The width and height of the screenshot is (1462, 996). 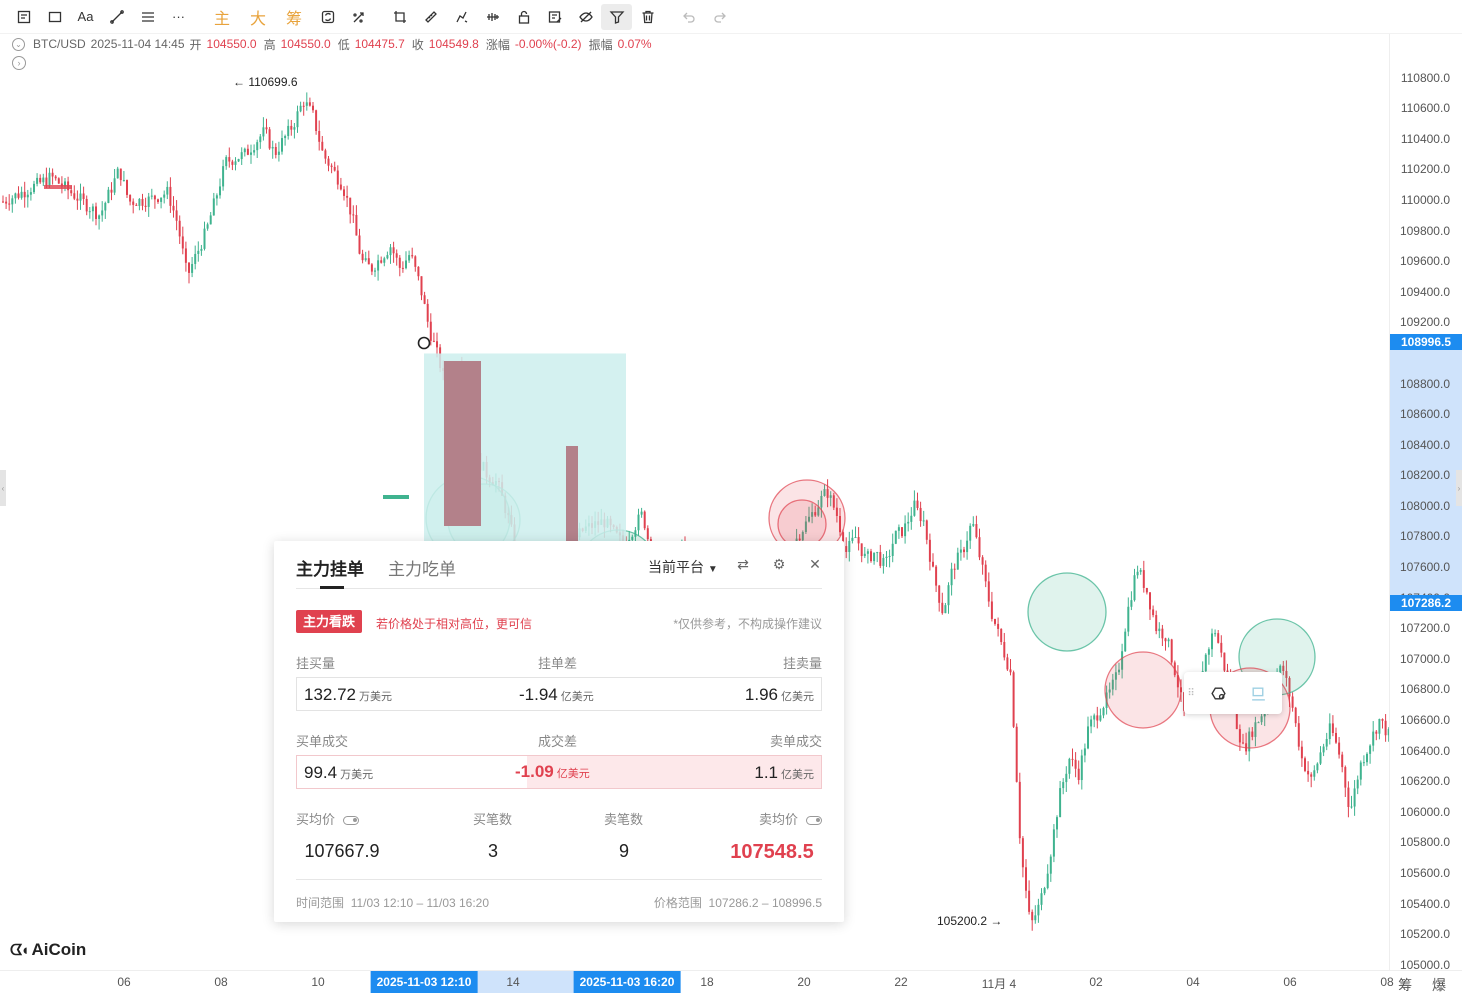 I want to click on close-icon: ✕, so click(x=815, y=564).